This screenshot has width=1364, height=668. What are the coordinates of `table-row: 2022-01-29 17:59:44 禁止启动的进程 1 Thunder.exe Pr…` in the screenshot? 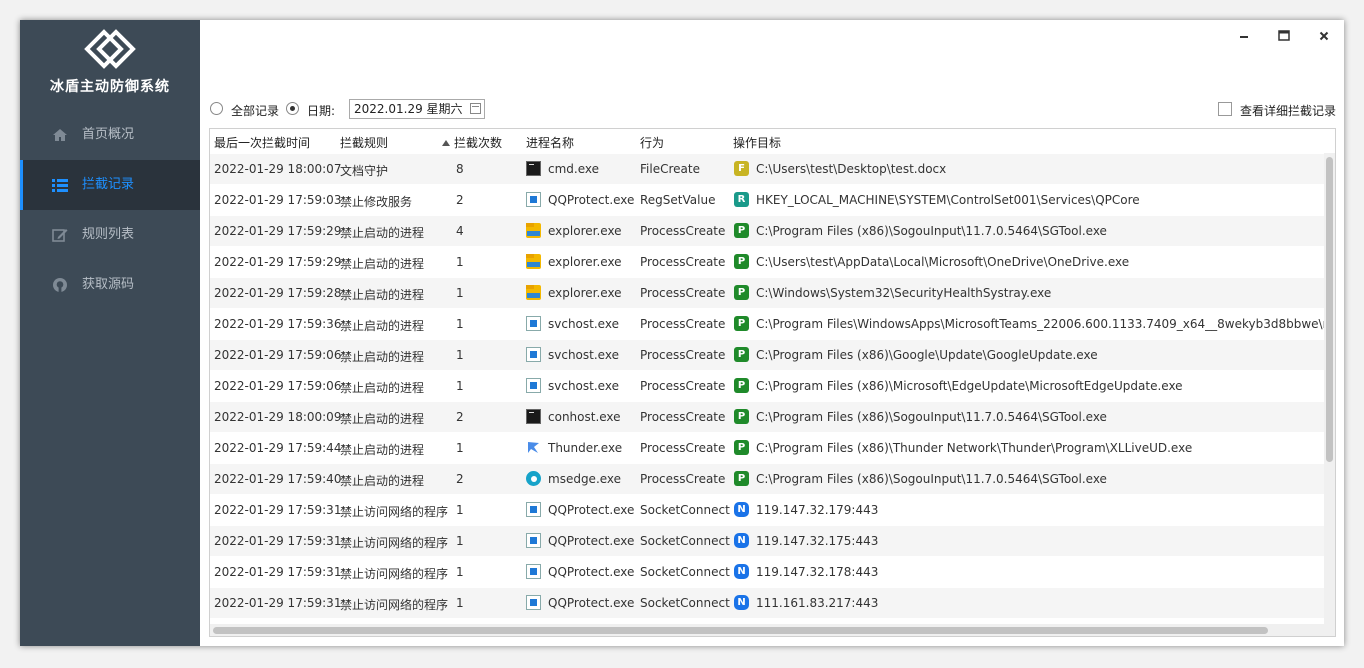 It's located at (767, 447).